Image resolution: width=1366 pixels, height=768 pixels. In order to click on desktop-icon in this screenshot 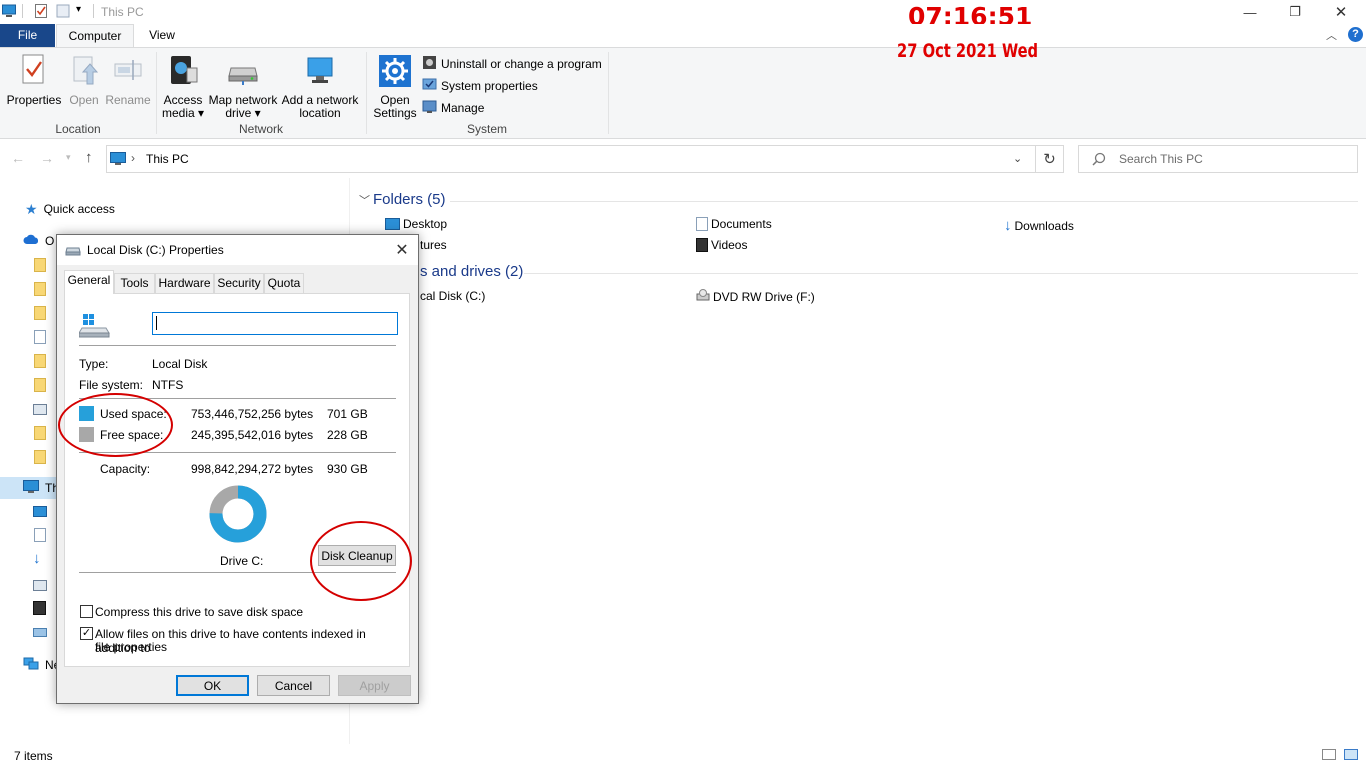, I will do `click(40, 511)`.